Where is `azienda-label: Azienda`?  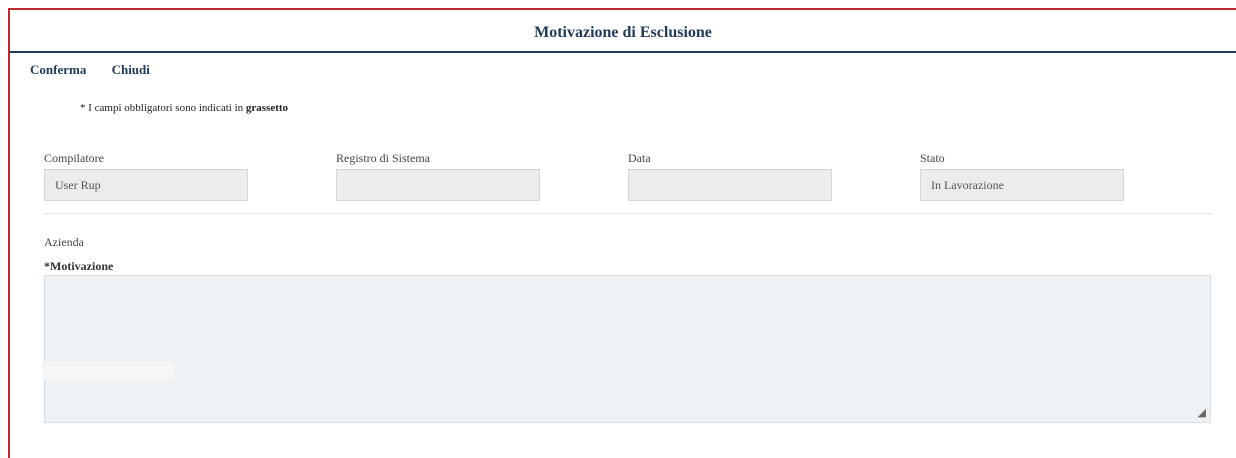
azienda-label: Azienda is located at coordinates (64, 242).